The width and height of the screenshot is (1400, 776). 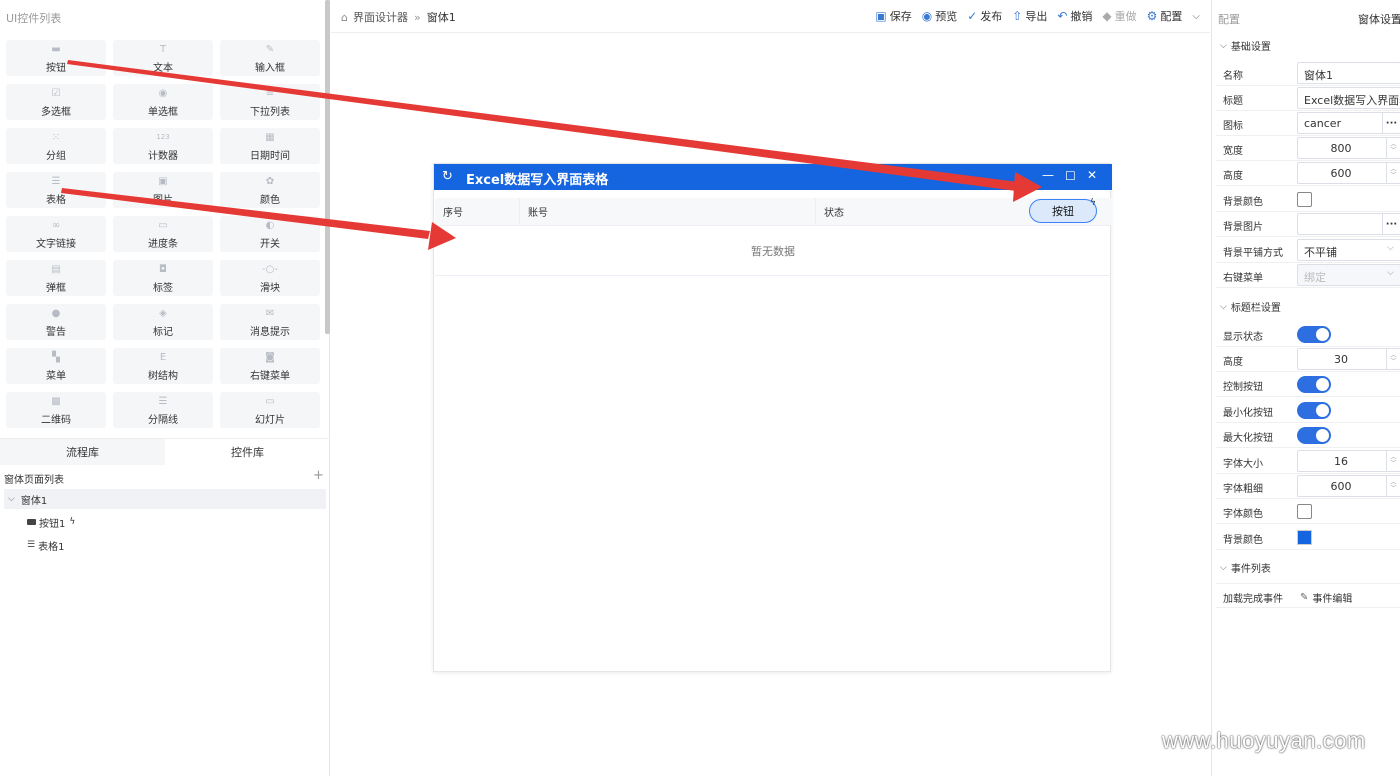 What do you see at coordinates (270, 410) in the screenshot?
I see `widget-item: ▭ 幻灯片` at bounding box center [270, 410].